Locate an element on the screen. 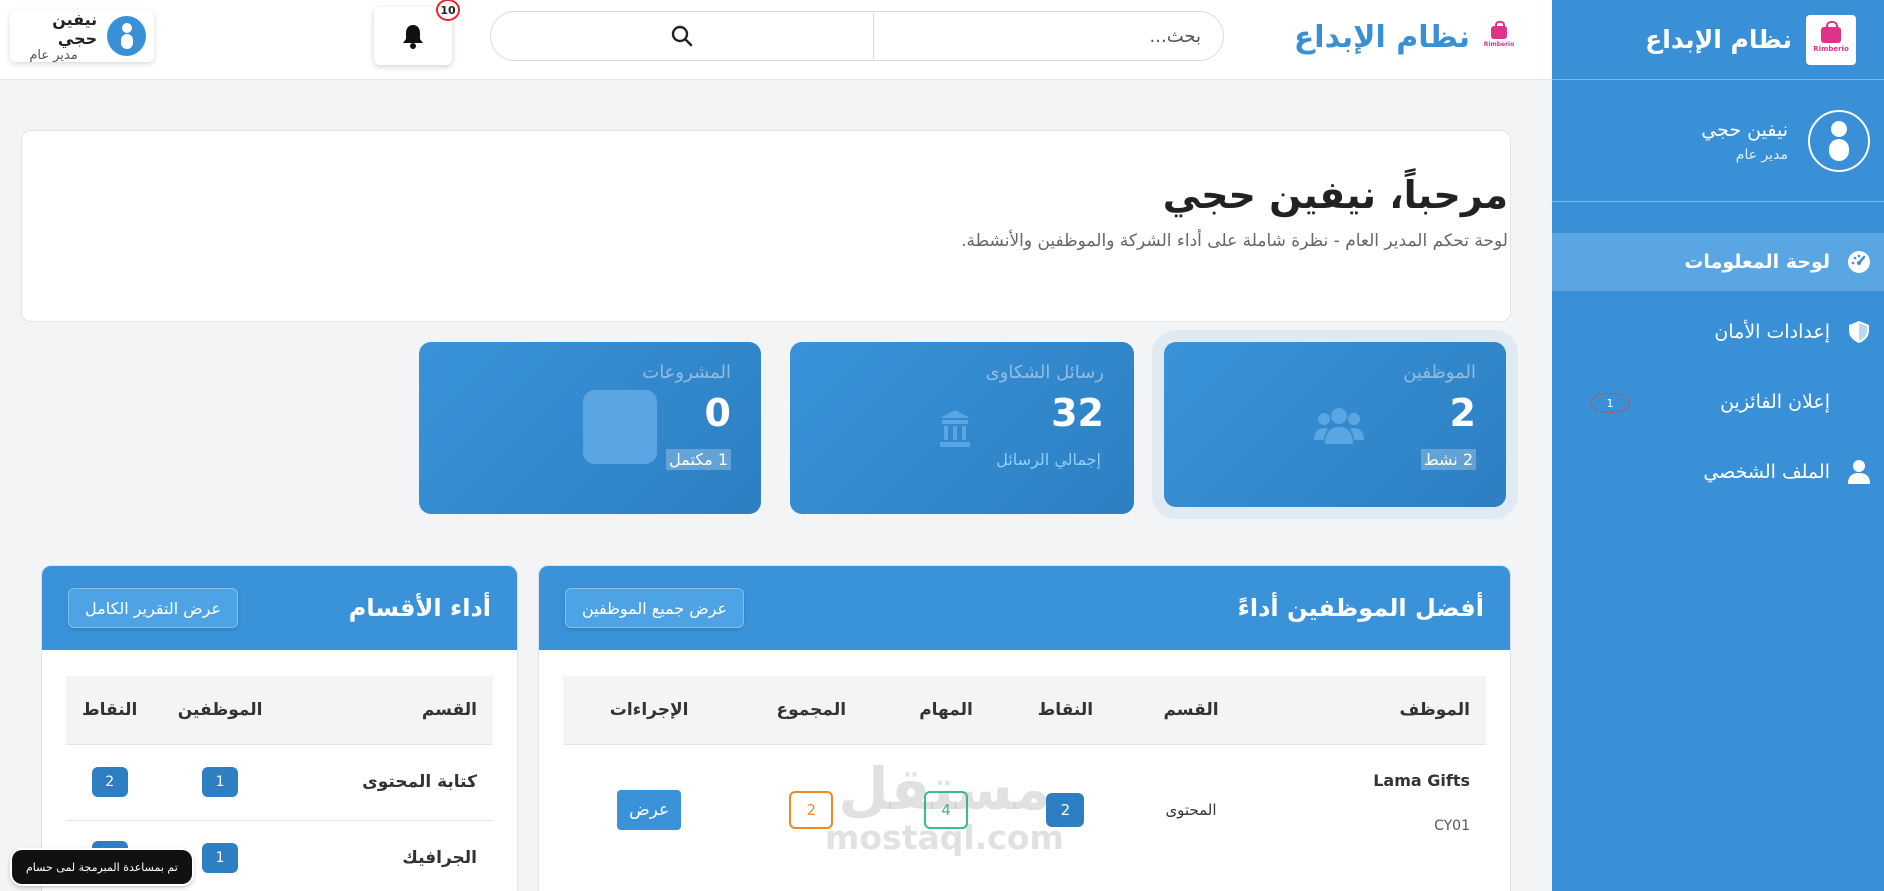  search-input is located at coordinates (1048, 36).